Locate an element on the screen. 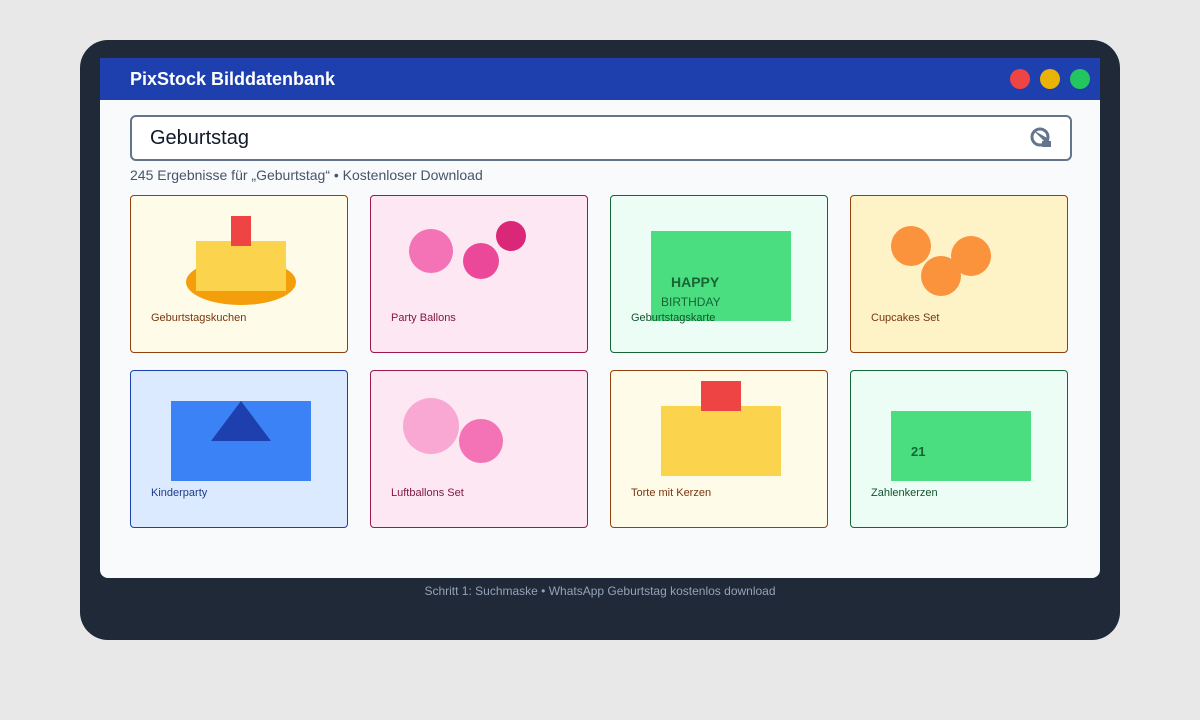  result-card-number-candles: 21 Zahlenkerzen is located at coordinates (959, 449).